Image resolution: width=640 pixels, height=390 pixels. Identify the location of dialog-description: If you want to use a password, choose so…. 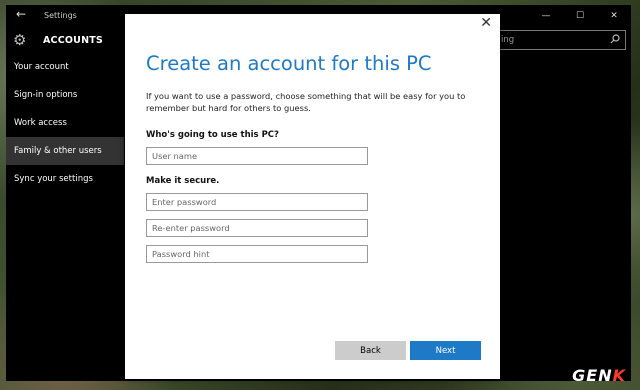
(306, 102).